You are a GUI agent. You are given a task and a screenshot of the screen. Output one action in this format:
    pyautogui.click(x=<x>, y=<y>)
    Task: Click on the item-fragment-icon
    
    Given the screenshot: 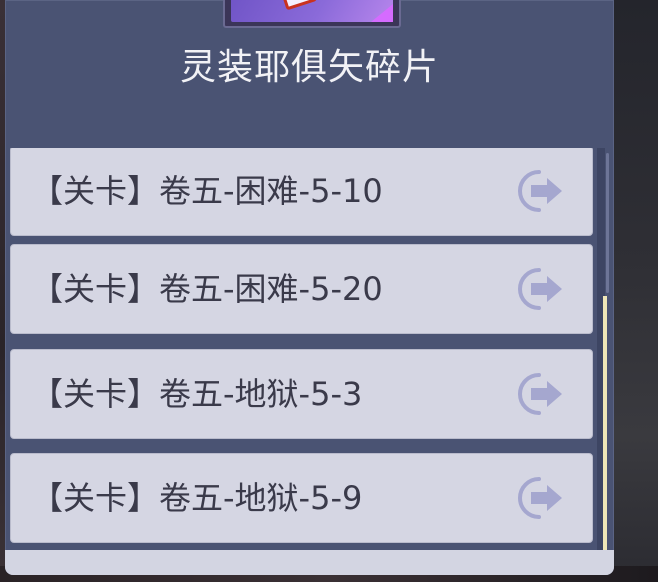 What is the action you would take?
    pyautogui.click(x=312, y=14)
    